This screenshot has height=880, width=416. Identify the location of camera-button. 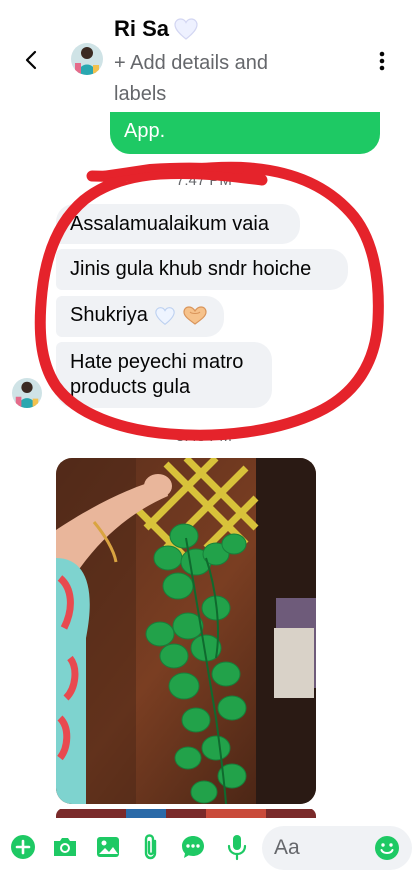
(65, 847).